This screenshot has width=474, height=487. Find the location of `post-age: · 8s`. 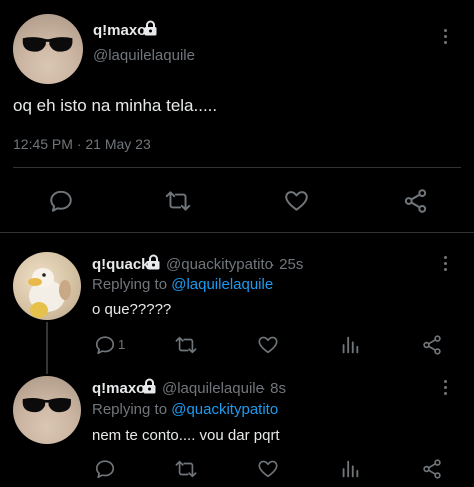

post-age: · 8s is located at coordinates (273, 388).